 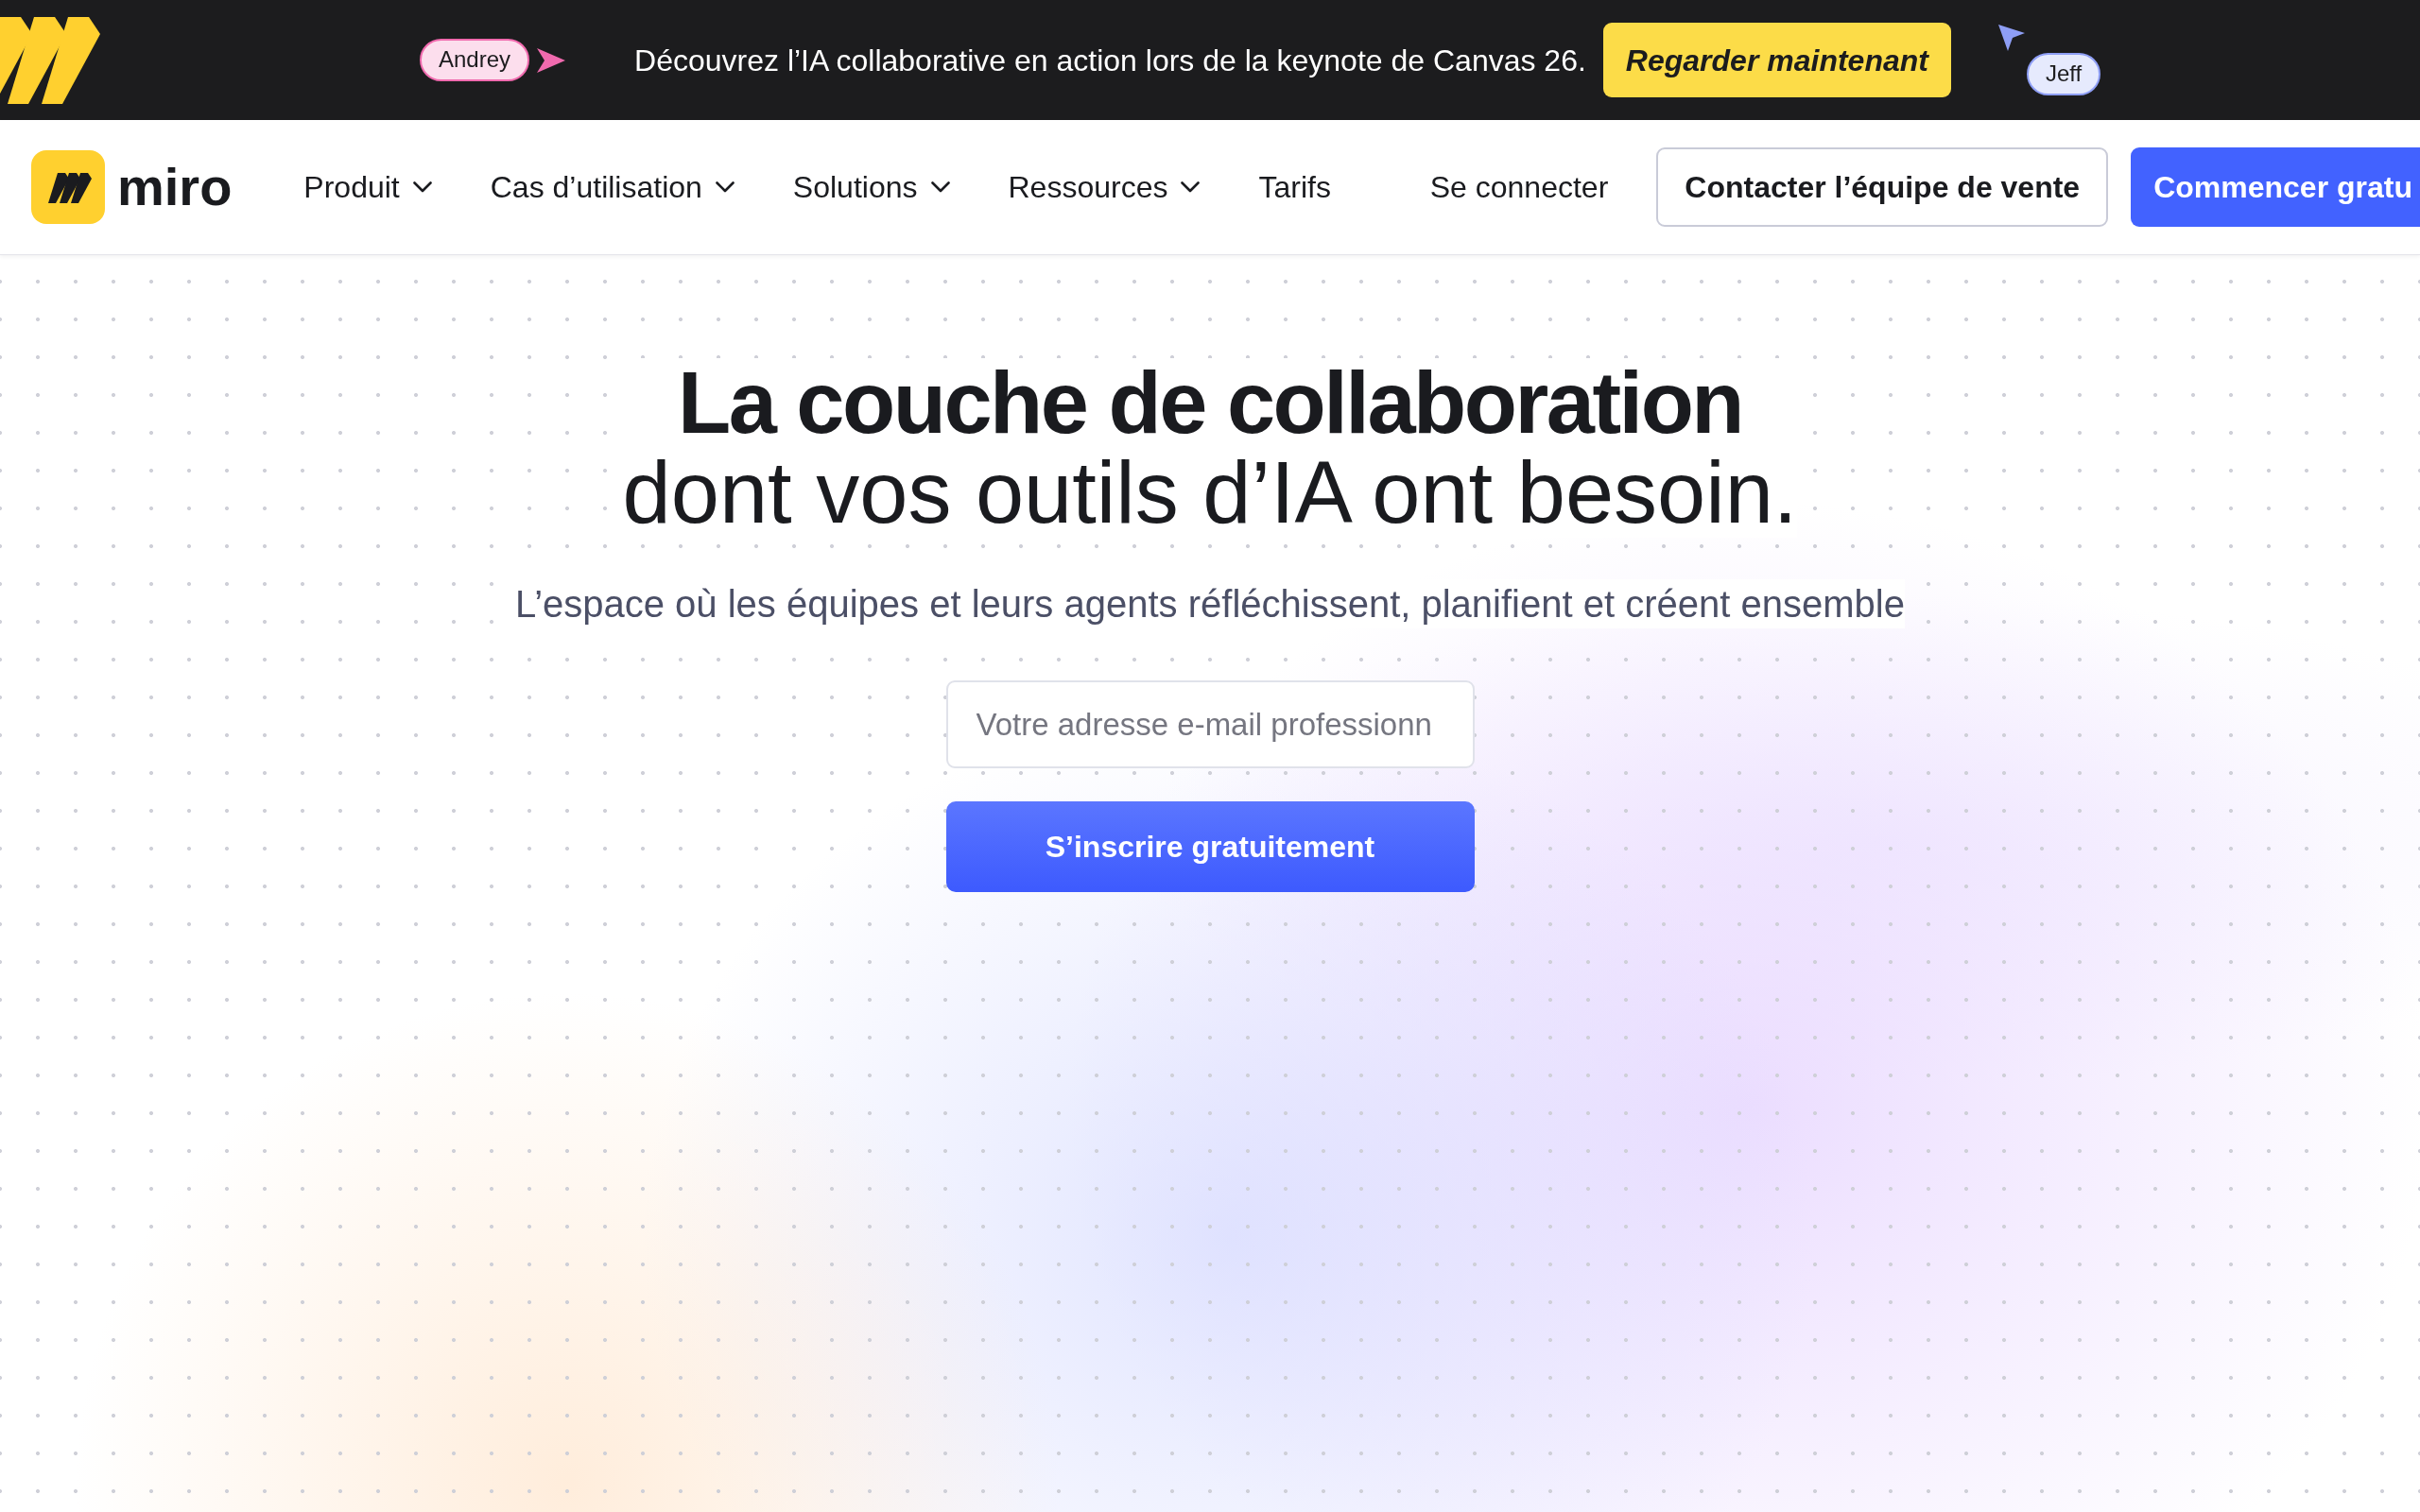 I want to click on nav-link: Tarifs, so click(x=1295, y=187).